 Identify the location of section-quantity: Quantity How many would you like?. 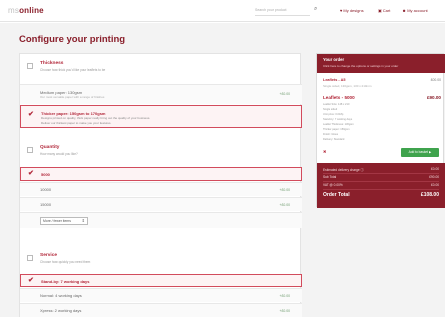
(161, 153).